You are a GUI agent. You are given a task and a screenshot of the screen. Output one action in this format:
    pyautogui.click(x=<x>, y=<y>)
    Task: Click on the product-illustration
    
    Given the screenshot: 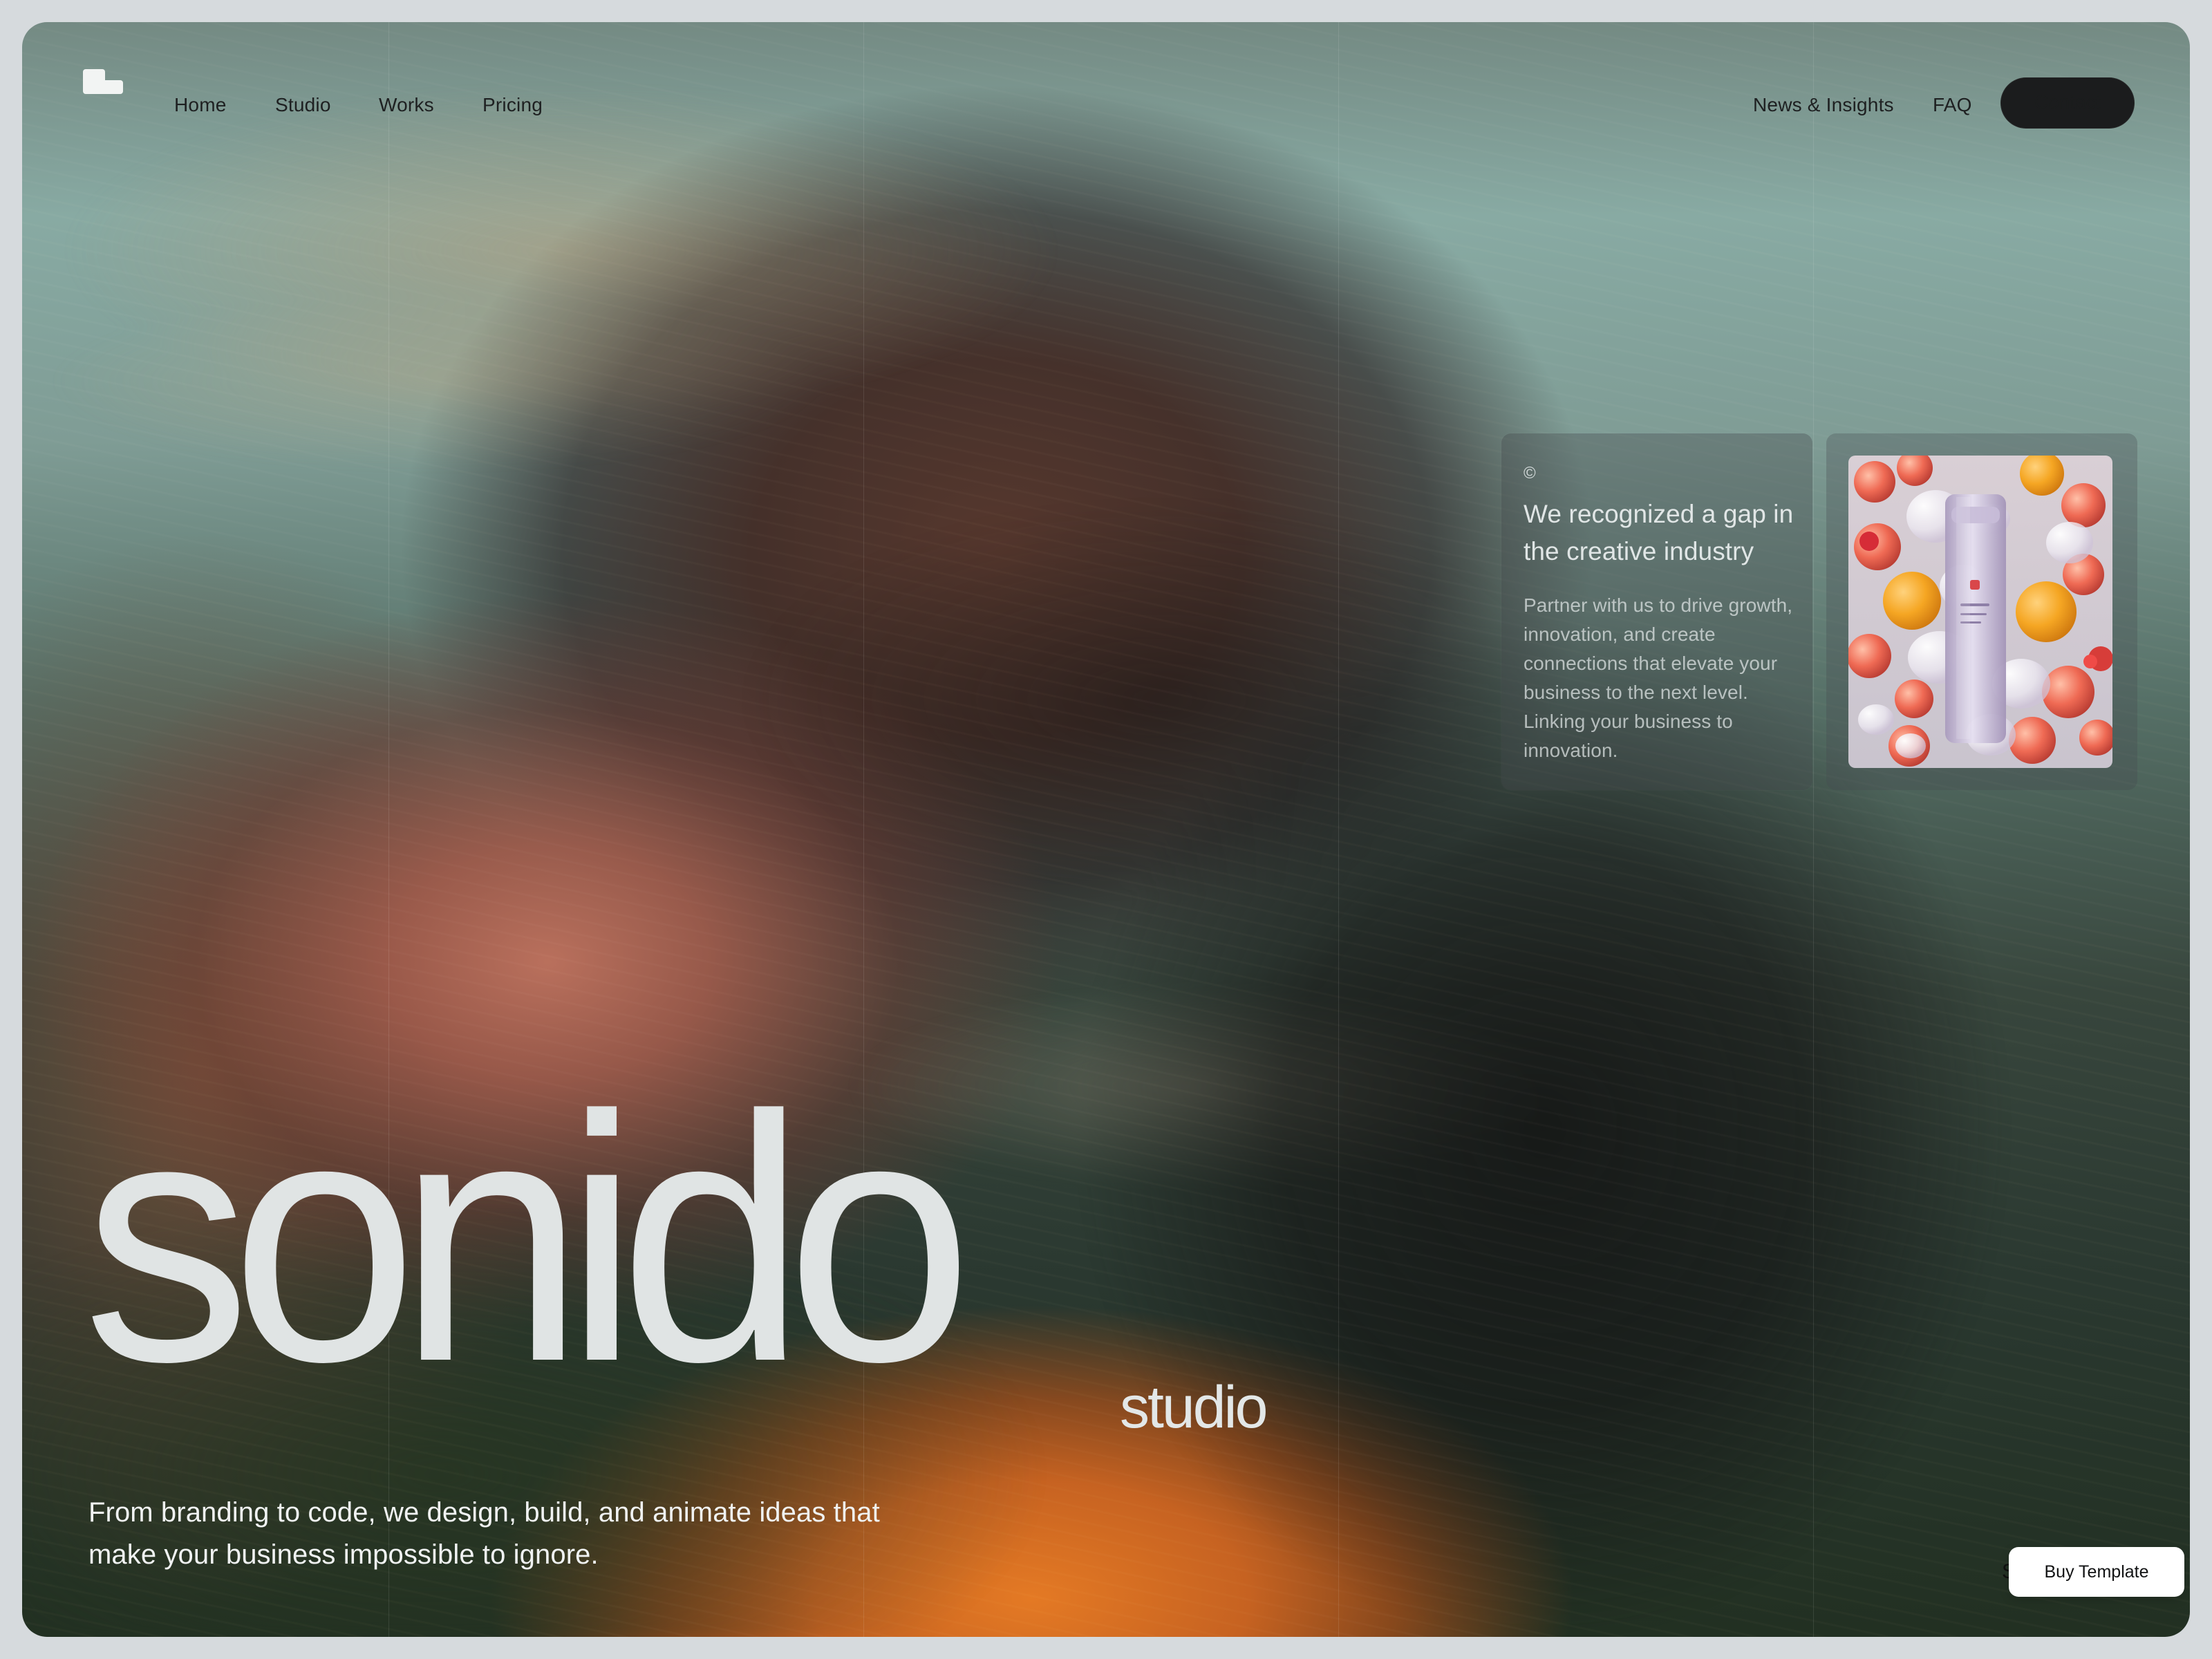 What is the action you would take?
    pyautogui.click(x=1980, y=612)
    